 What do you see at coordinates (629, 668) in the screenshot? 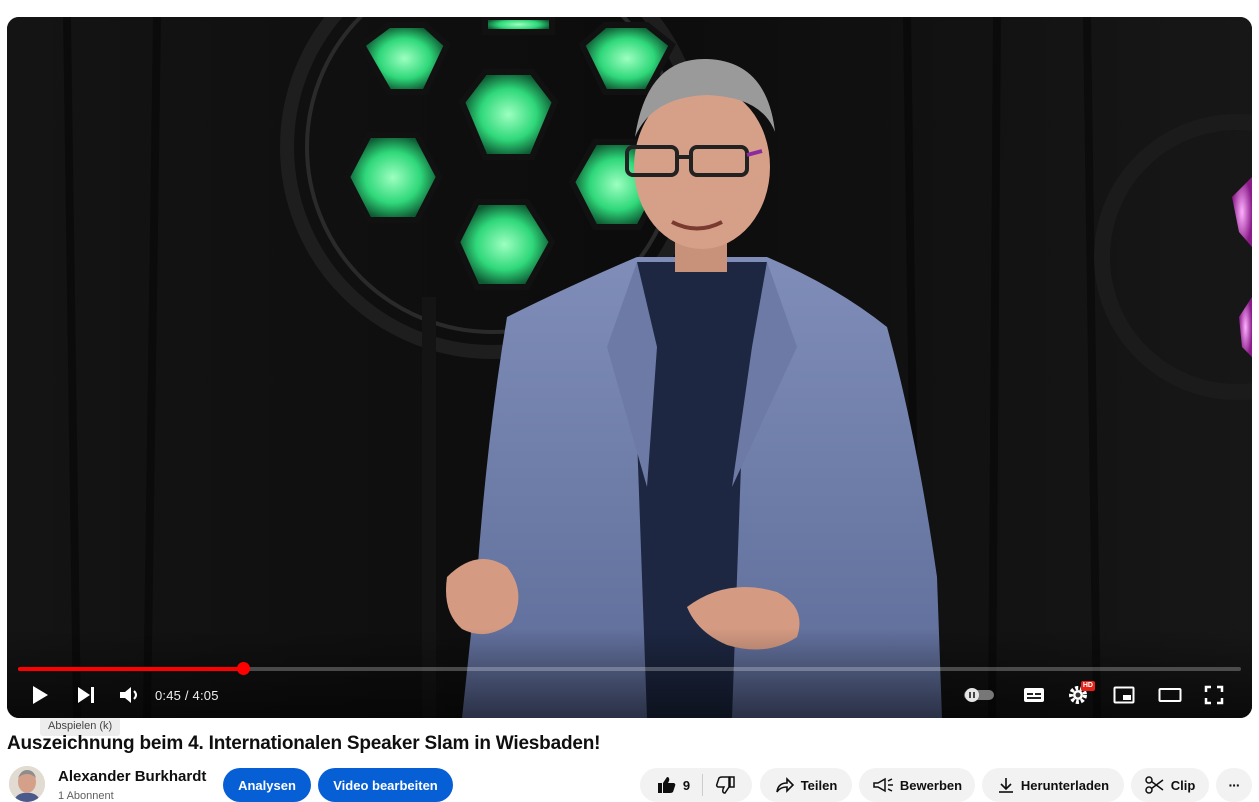
I see `progress-bar` at bounding box center [629, 668].